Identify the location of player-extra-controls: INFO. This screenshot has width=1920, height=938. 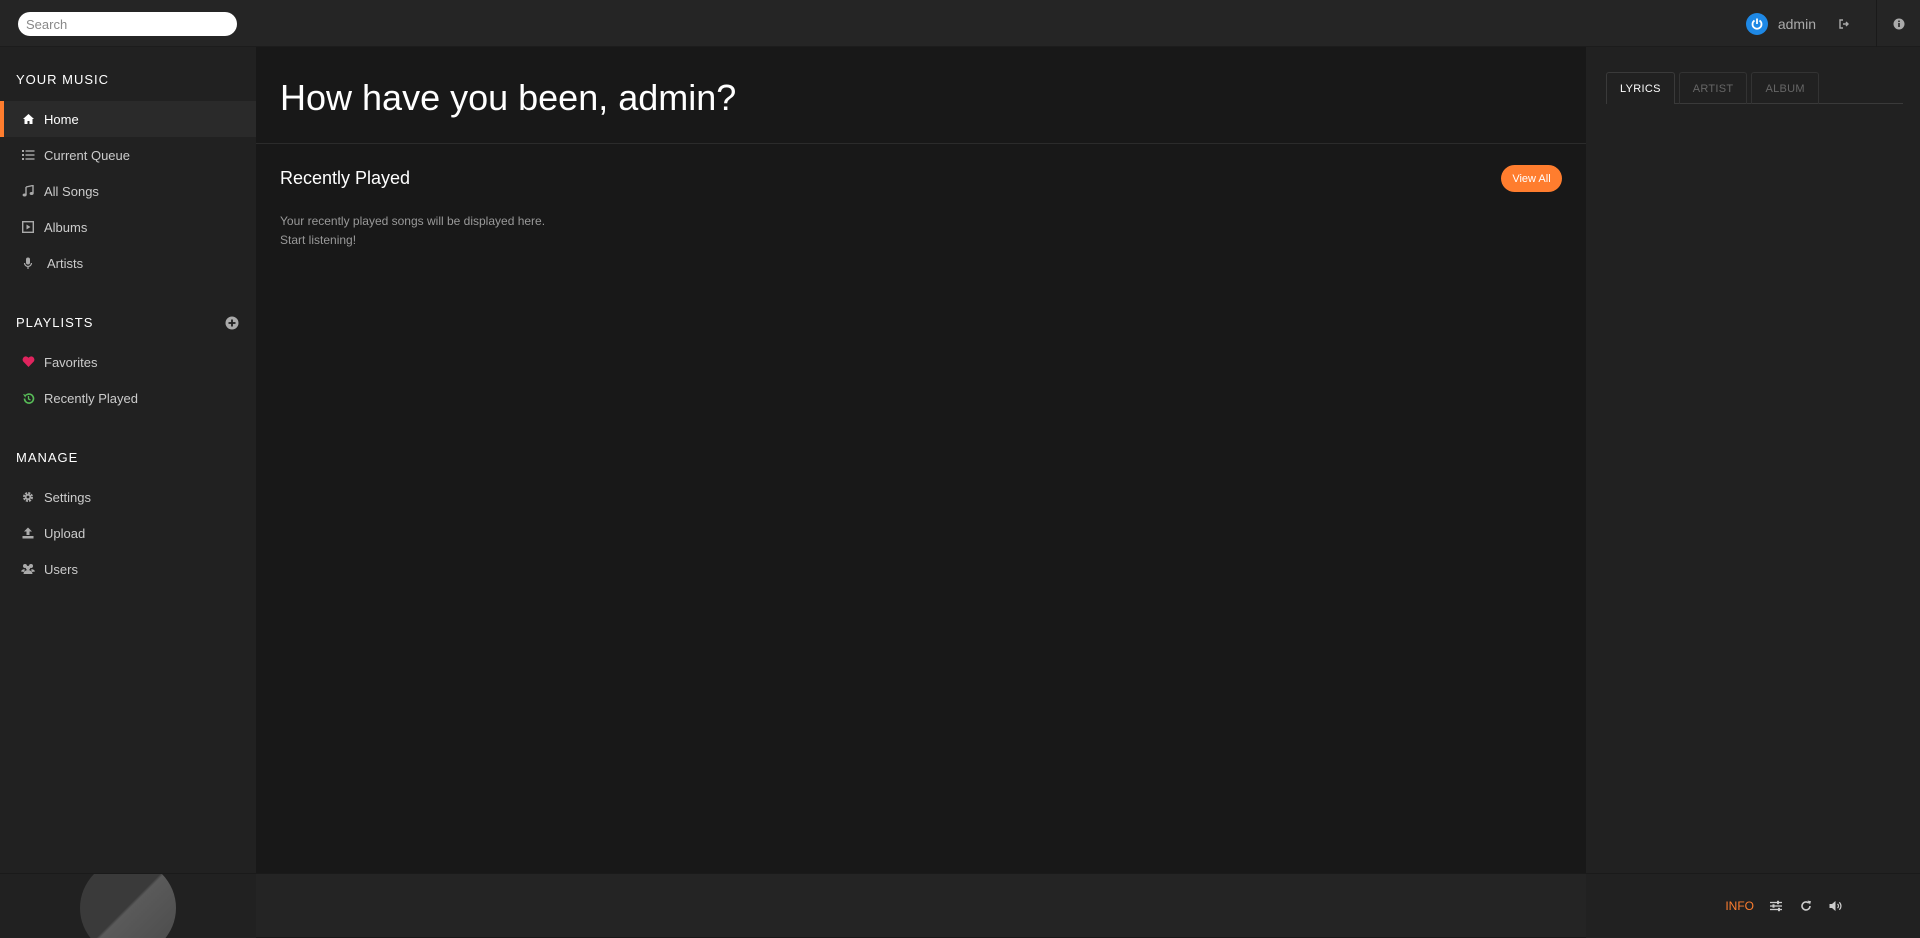
(1753, 906).